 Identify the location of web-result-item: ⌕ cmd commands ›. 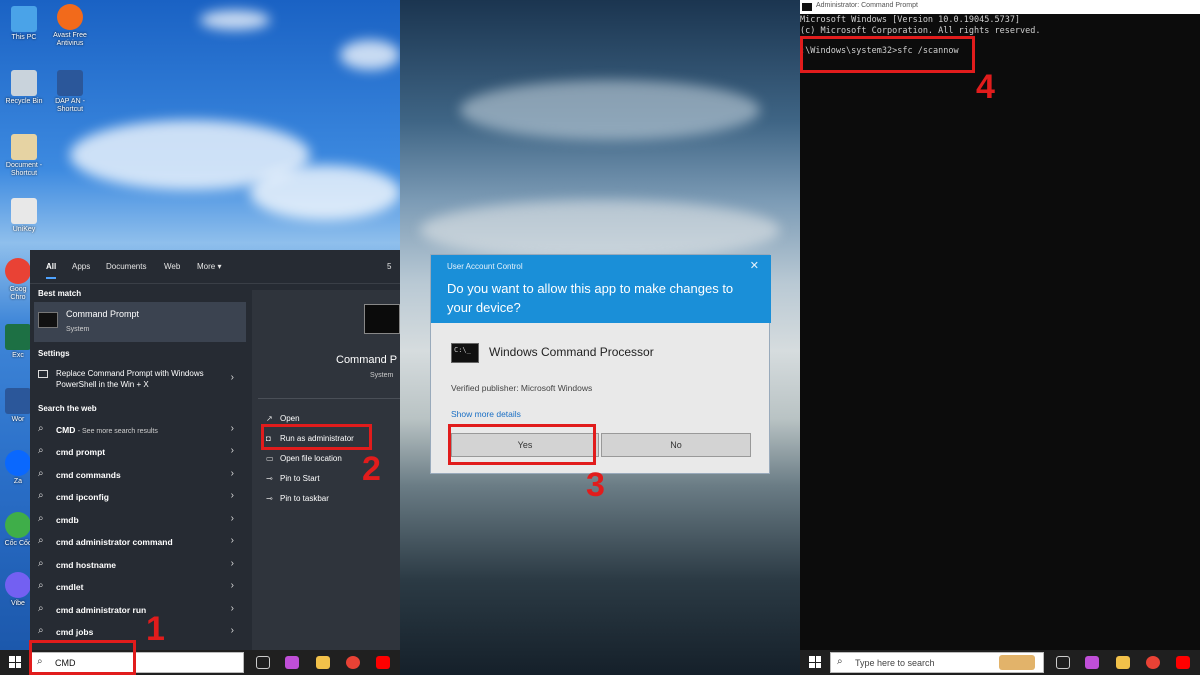
(140, 475).